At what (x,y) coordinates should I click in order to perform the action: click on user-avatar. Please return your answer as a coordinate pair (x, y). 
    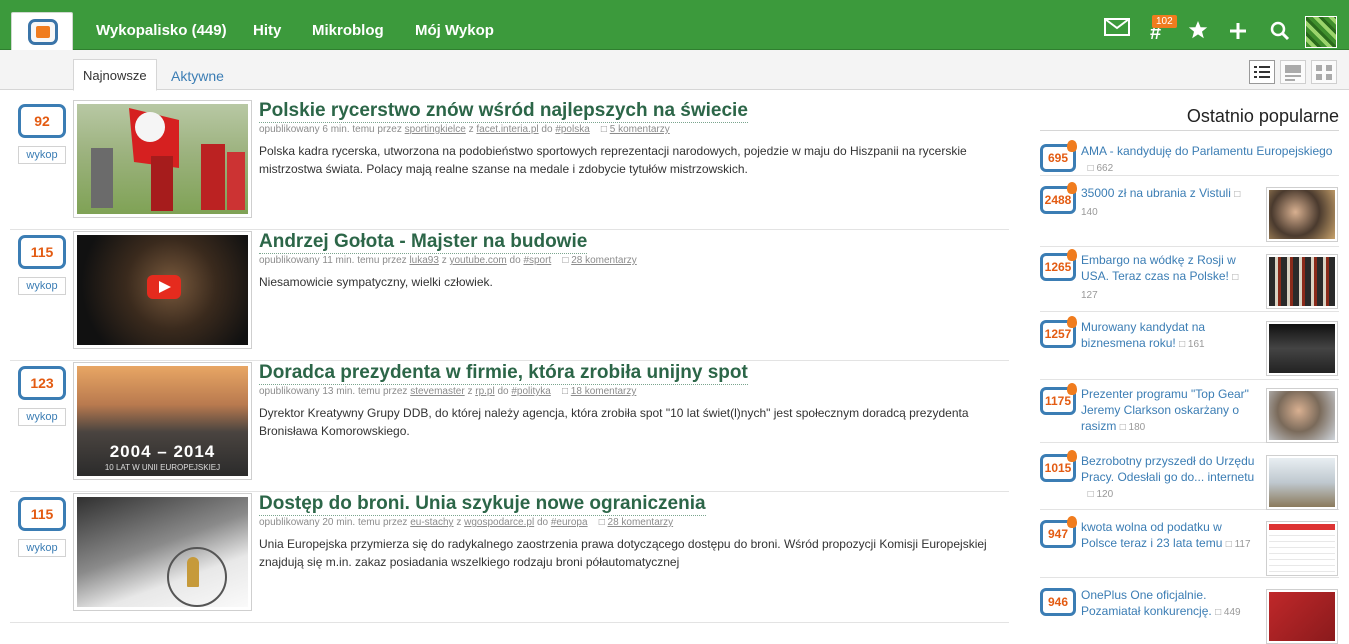
    Looking at the image, I should click on (1321, 32).